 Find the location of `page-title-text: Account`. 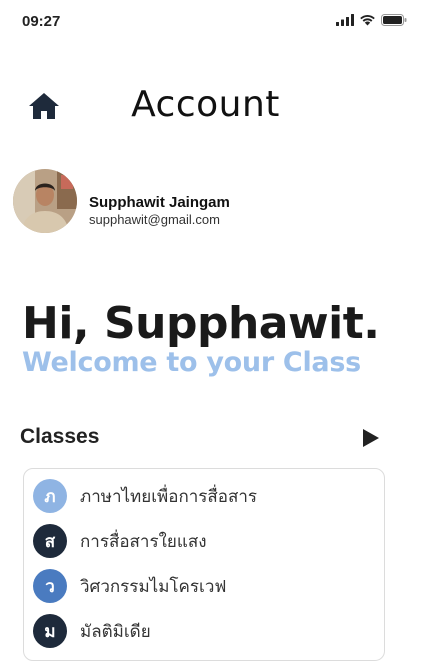

page-title-text: Account is located at coordinates (205, 104).